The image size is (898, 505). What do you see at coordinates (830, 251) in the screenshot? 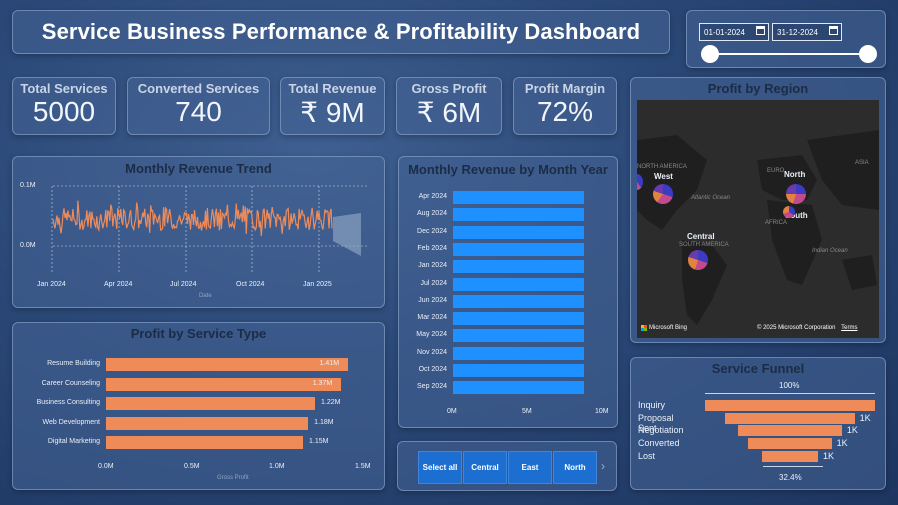
I see `map-geo-label: Indian Ocean` at bounding box center [830, 251].